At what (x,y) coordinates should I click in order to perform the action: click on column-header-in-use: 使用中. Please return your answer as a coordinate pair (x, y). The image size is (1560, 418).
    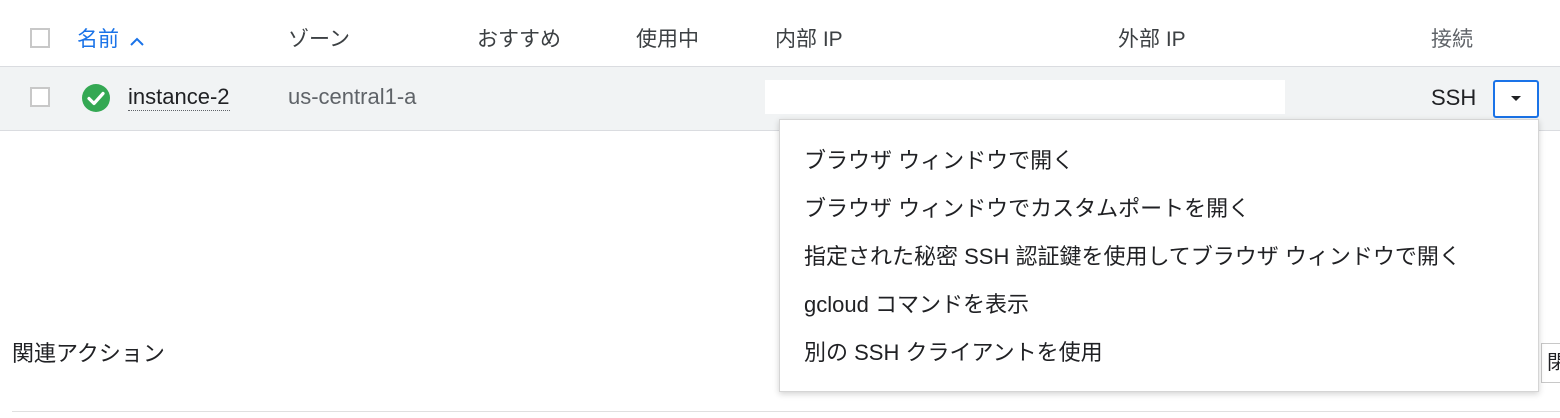
    Looking at the image, I should click on (667, 39).